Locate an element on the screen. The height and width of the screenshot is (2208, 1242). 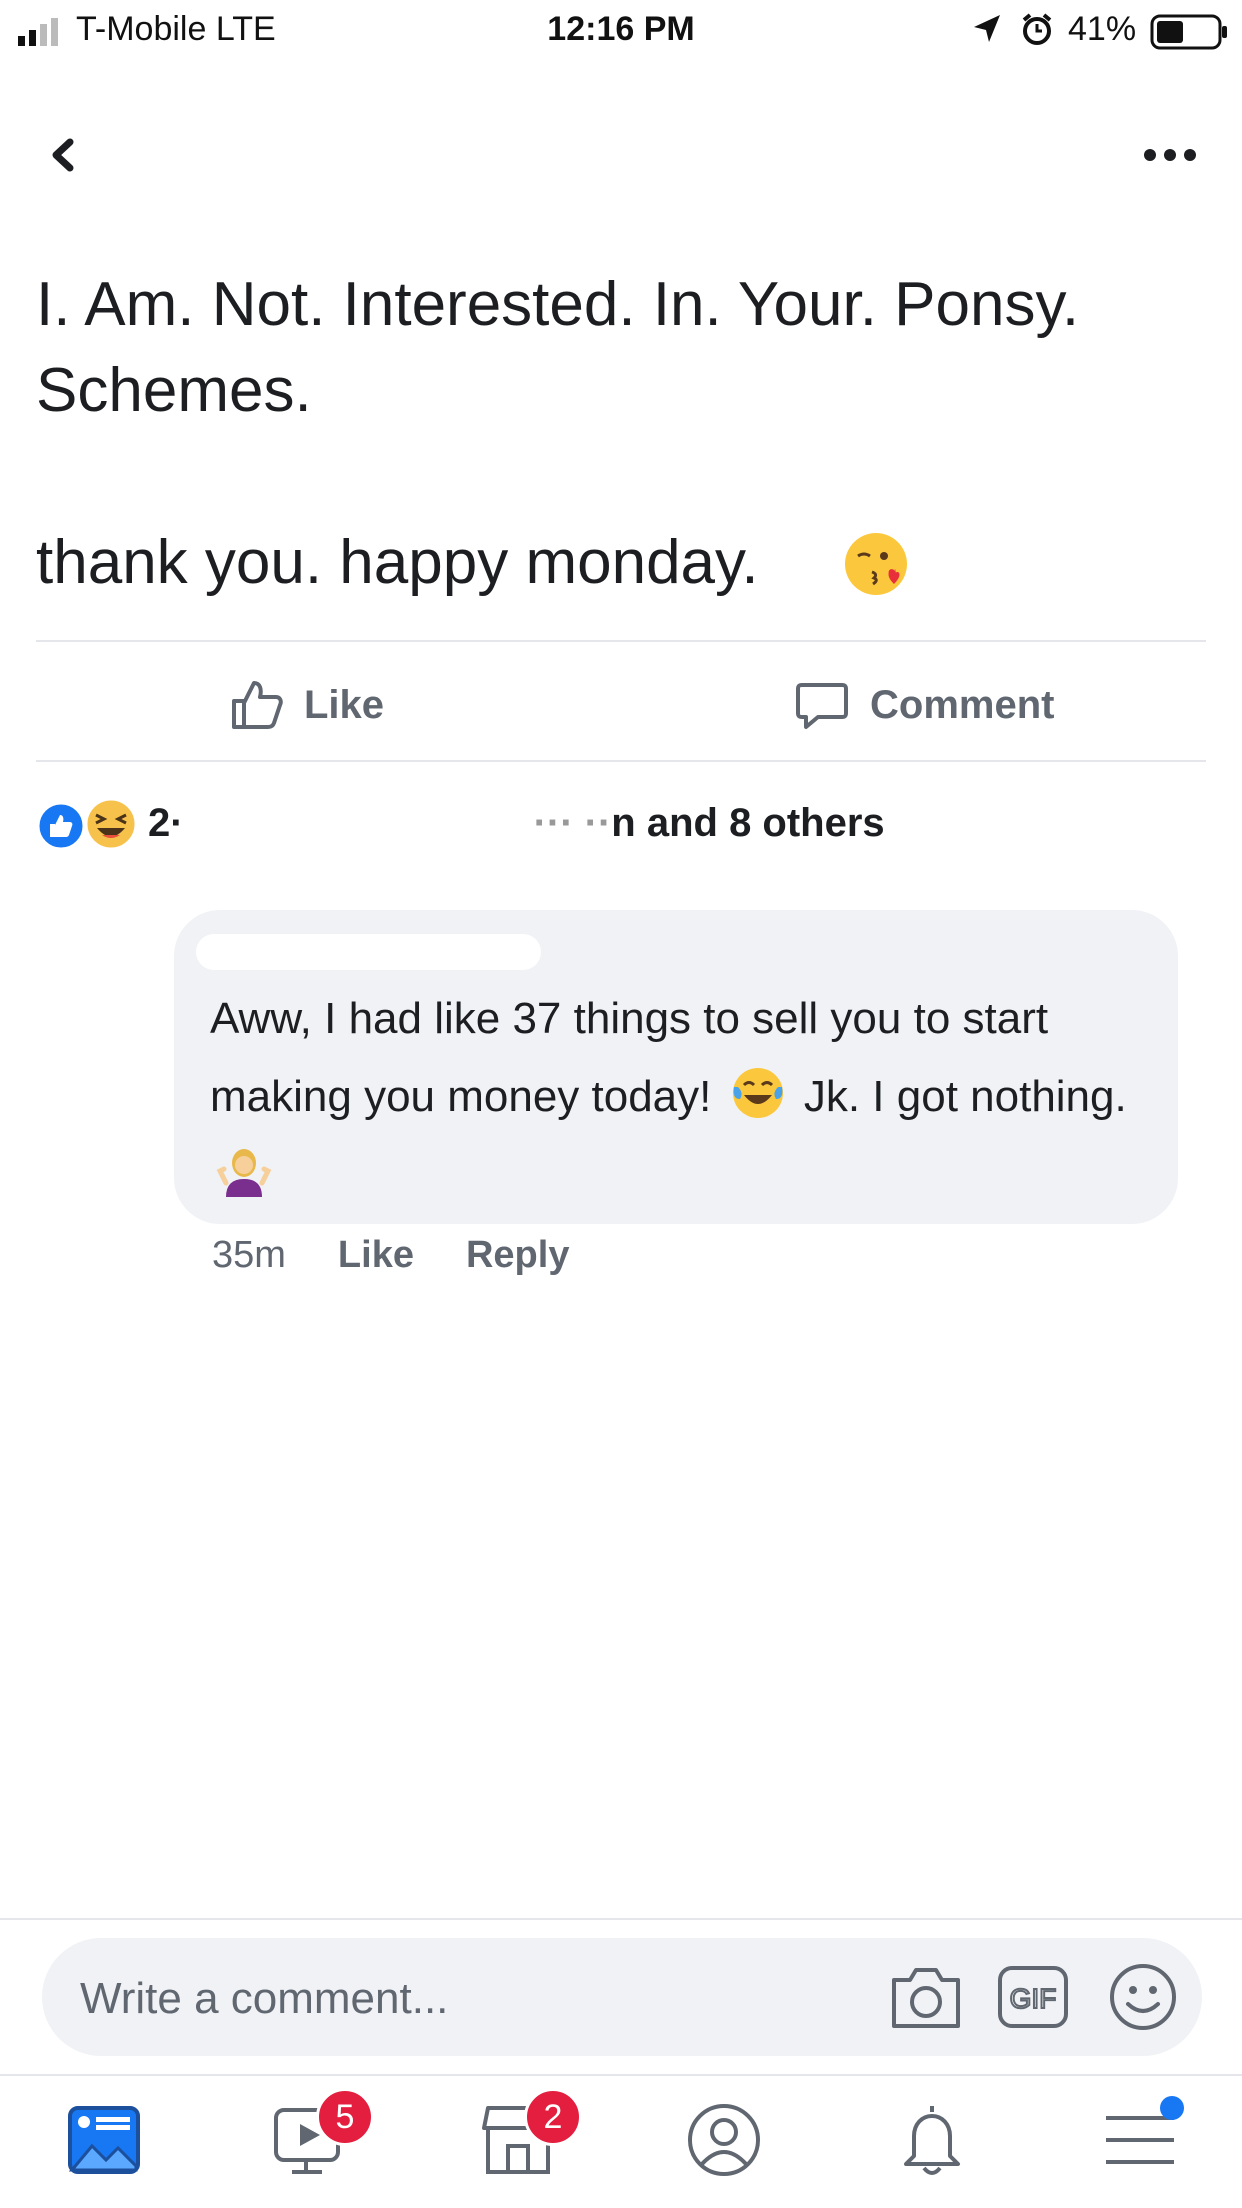
comment-text-part2: Jk. I got nothing. is located at coordinates (965, 1096).